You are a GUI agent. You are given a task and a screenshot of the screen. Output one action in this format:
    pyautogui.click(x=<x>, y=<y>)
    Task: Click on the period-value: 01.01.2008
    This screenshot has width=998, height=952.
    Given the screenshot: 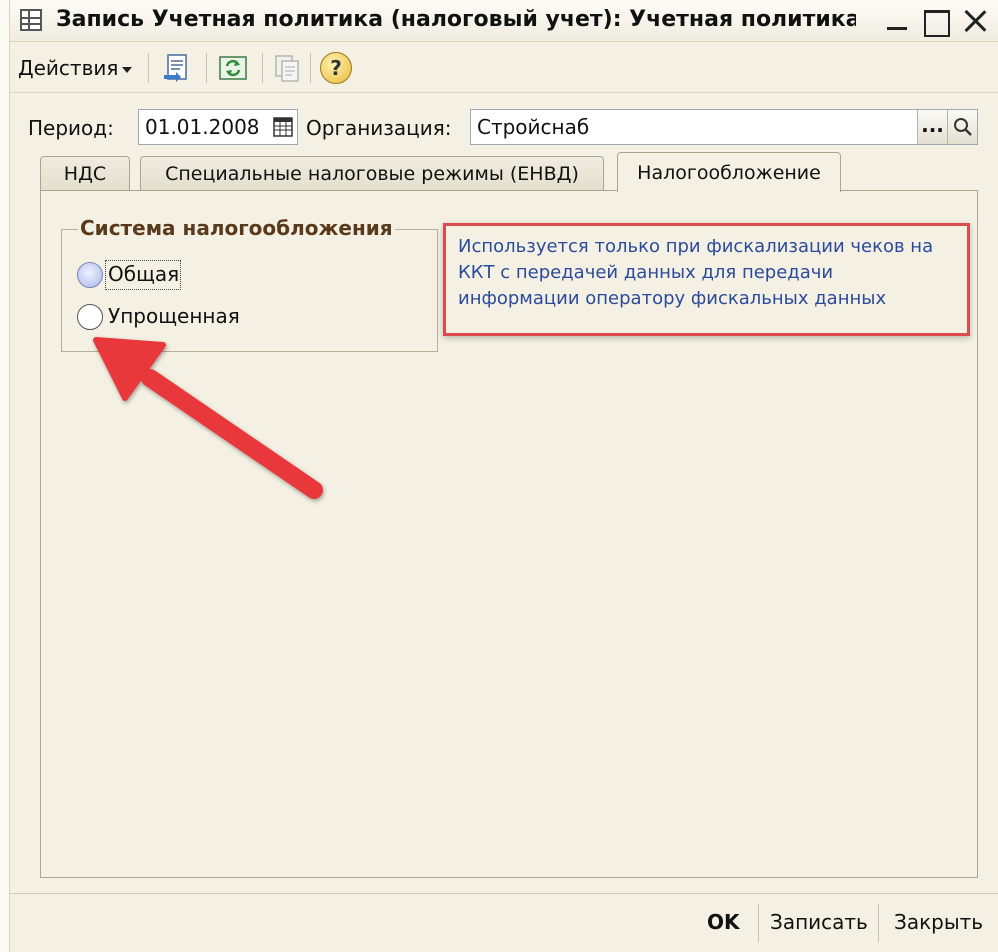 What is the action you would take?
    pyautogui.click(x=202, y=127)
    